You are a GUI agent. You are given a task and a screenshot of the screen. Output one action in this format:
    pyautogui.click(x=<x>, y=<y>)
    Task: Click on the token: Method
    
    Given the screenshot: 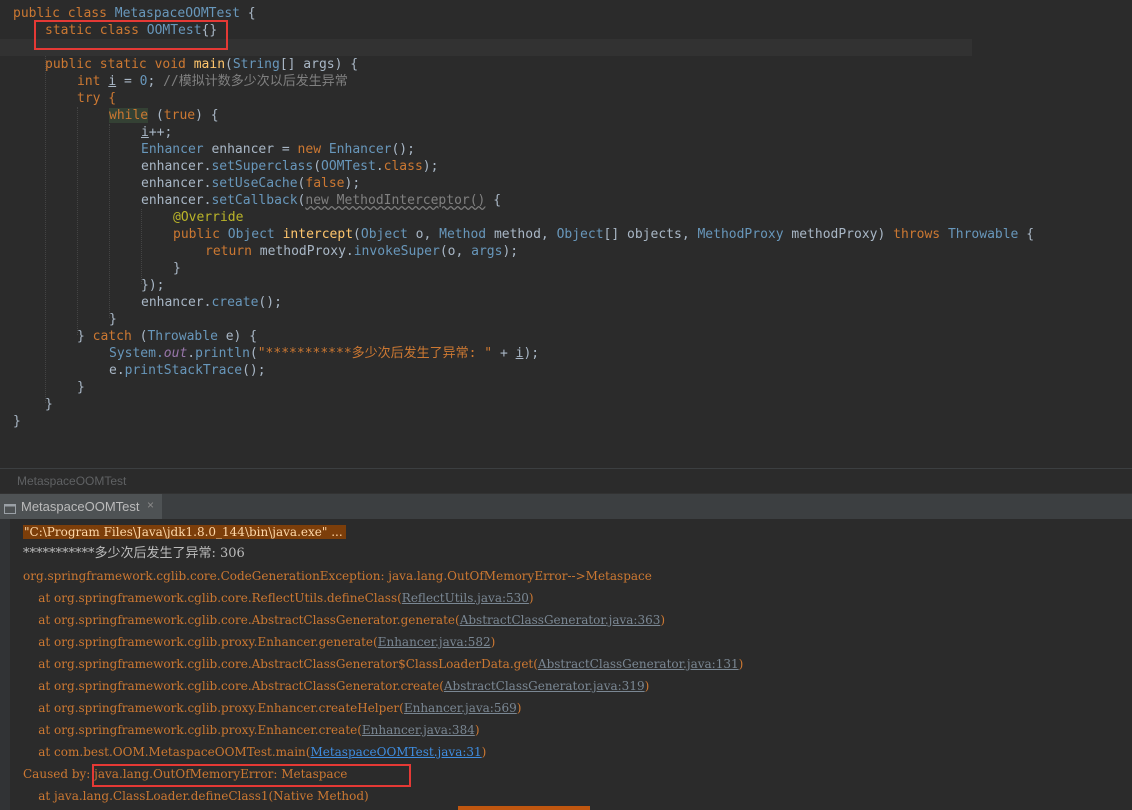 What is the action you would take?
    pyautogui.click(x=463, y=234)
    